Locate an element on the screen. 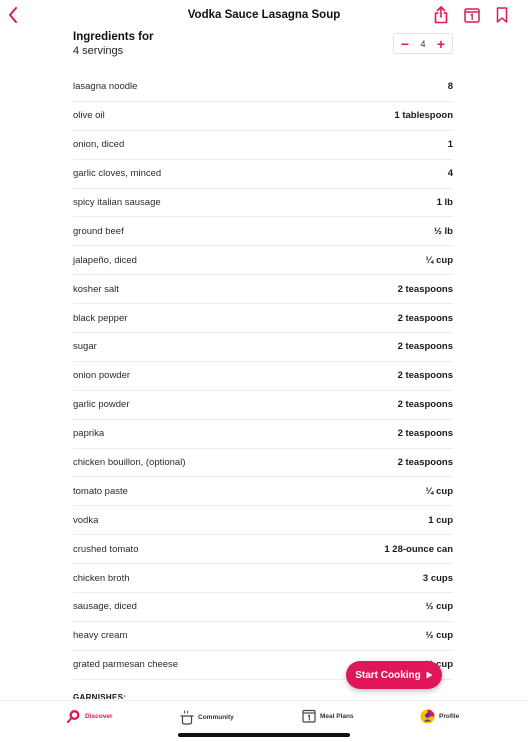 The height and width of the screenshot is (742, 528). ingredient-name: garlic powder is located at coordinates (101, 405).